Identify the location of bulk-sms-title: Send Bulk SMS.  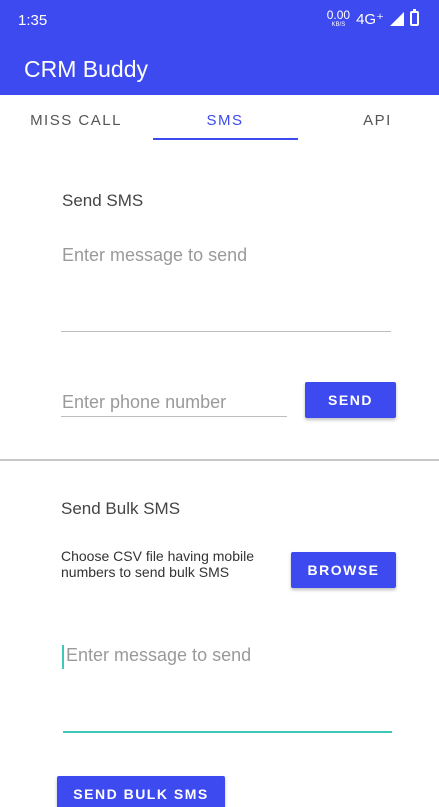
(121, 508).